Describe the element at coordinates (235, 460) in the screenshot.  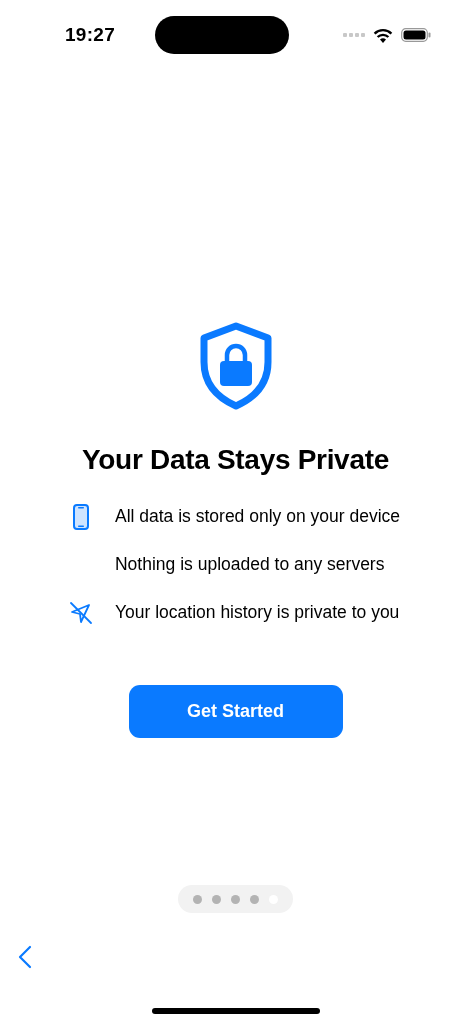
I see `page-title: Your Data Stays Private` at that location.